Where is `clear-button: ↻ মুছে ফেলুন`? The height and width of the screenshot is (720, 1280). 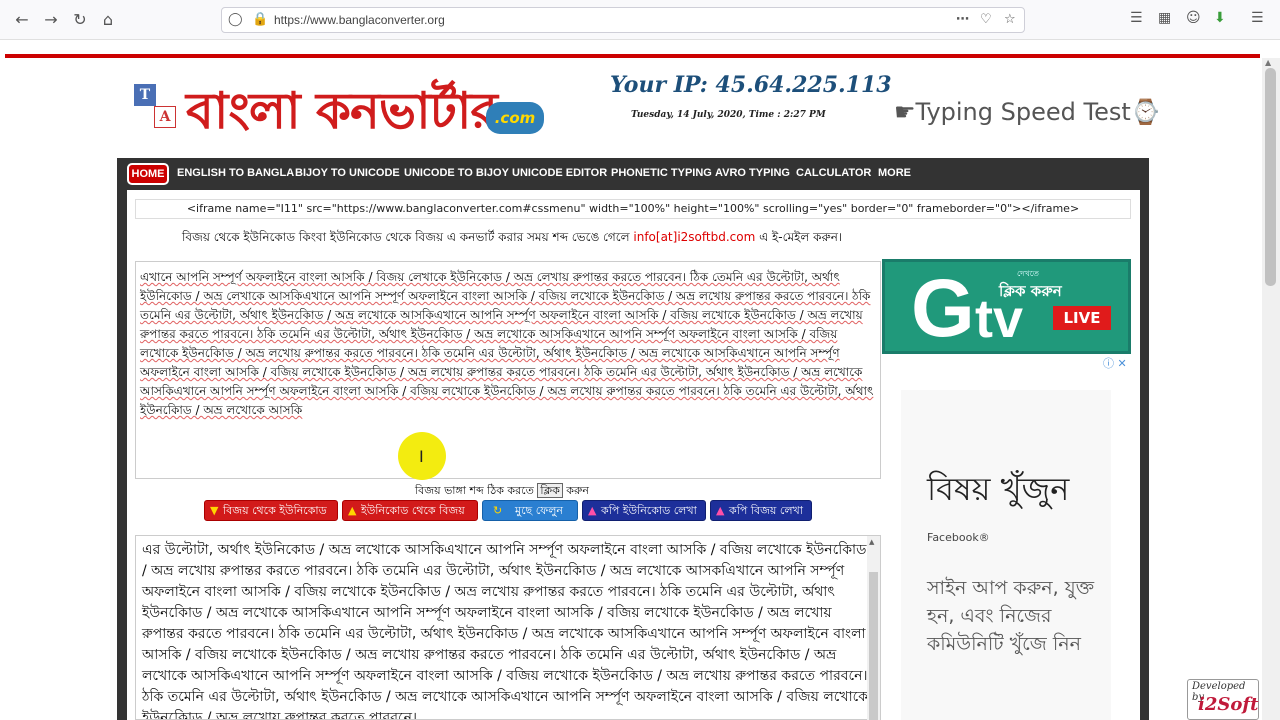 clear-button: ↻ মুছে ফেলুন is located at coordinates (530, 510).